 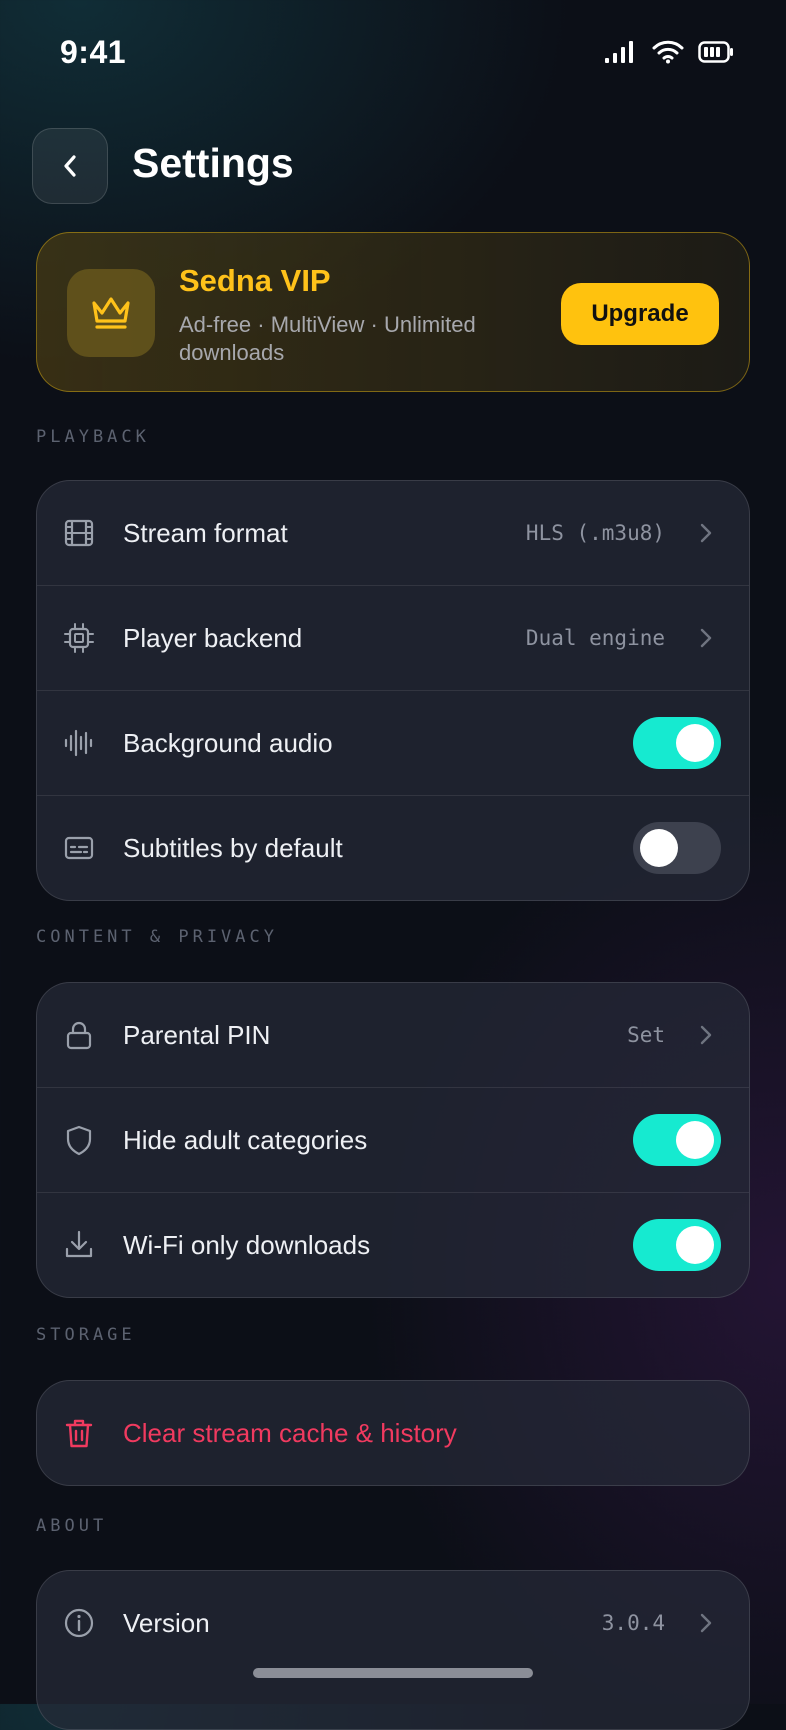 What do you see at coordinates (166, 1623) in the screenshot?
I see `row-label: Version` at bounding box center [166, 1623].